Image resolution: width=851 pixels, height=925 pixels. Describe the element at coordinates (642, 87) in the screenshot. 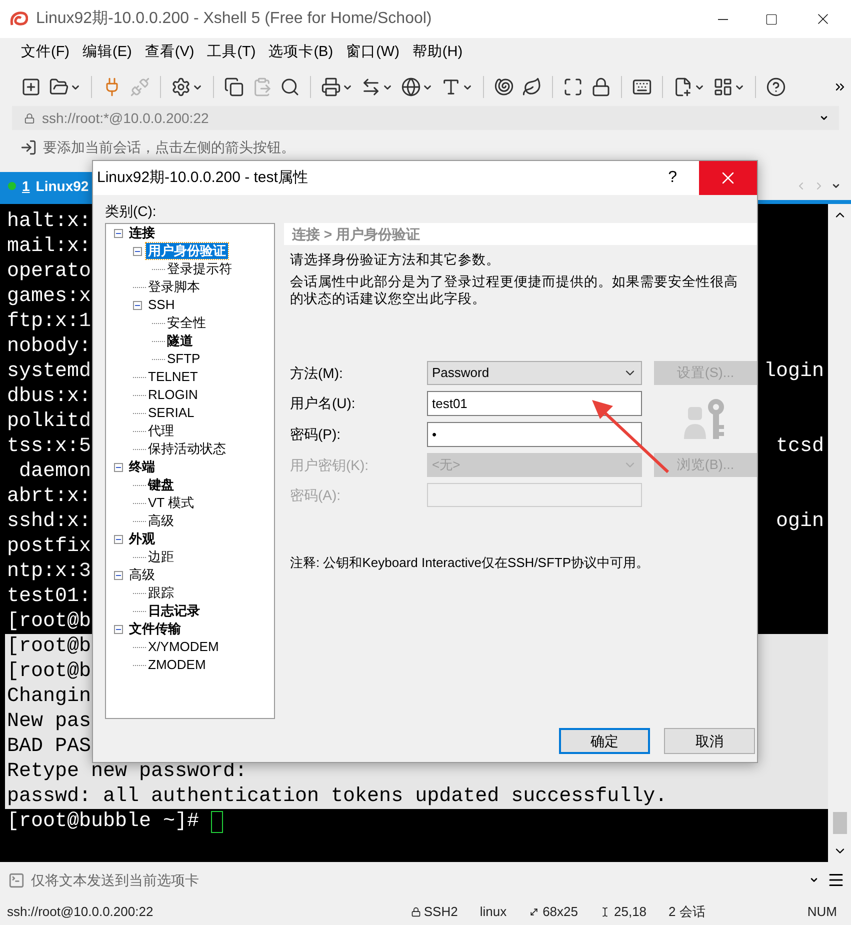

I see `keyboard-icon` at that location.